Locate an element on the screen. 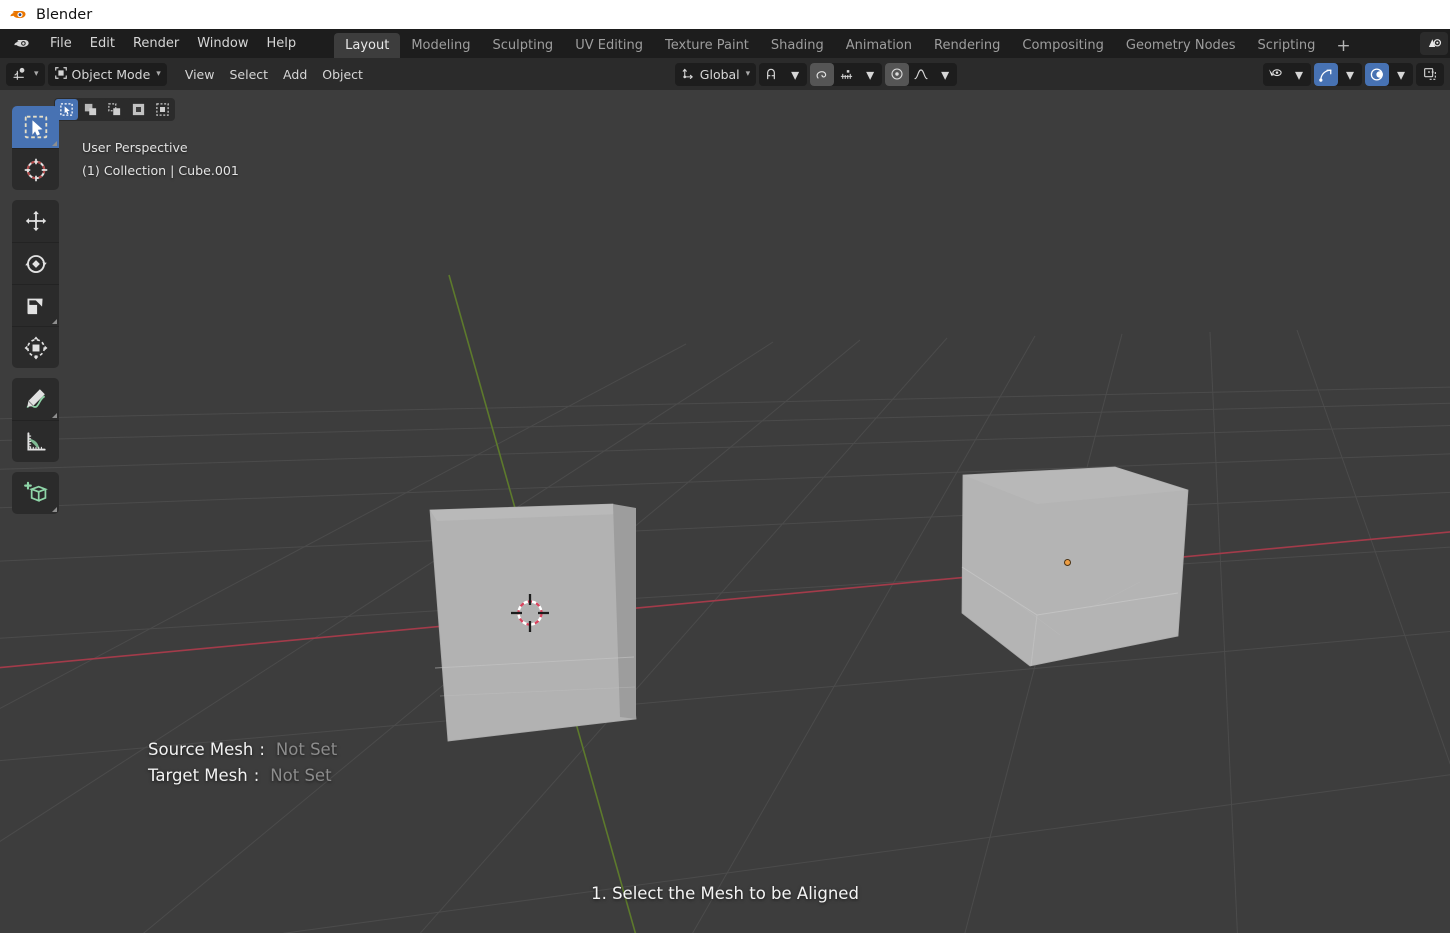  cube-right is located at coordinates (1075, 566).